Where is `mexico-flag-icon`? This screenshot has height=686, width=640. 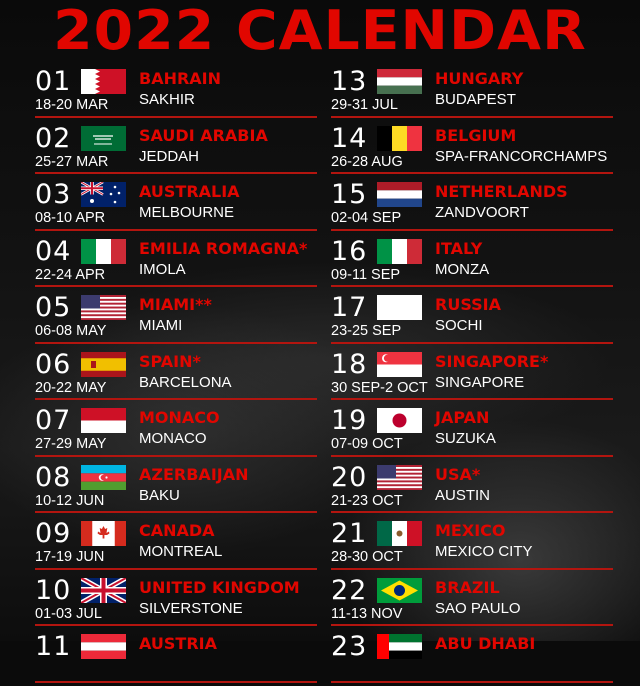
mexico-flag-icon is located at coordinates (399, 533).